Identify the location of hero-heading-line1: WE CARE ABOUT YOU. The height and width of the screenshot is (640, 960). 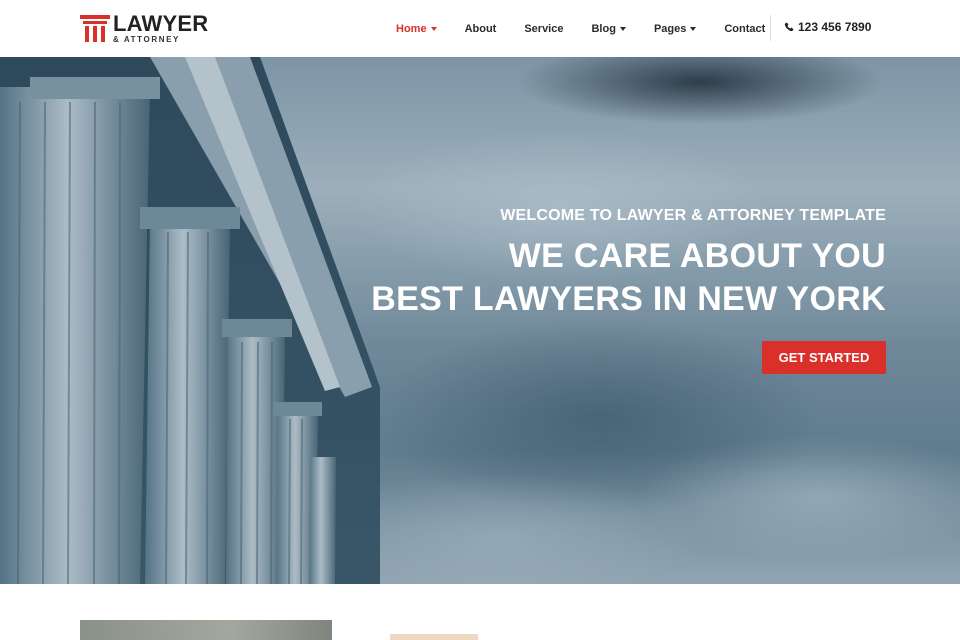
(697, 256).